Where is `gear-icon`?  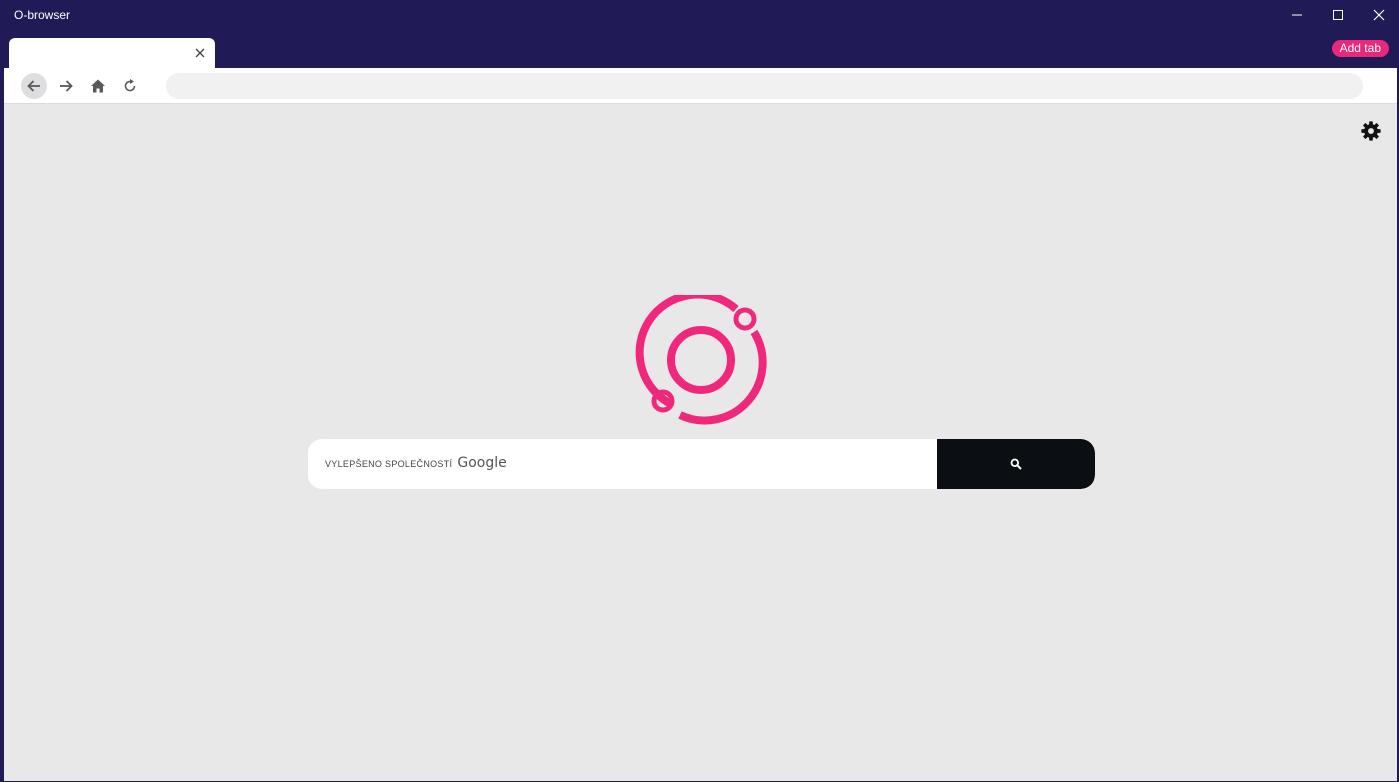 gear-icon is located at coordinates (1371, 131).